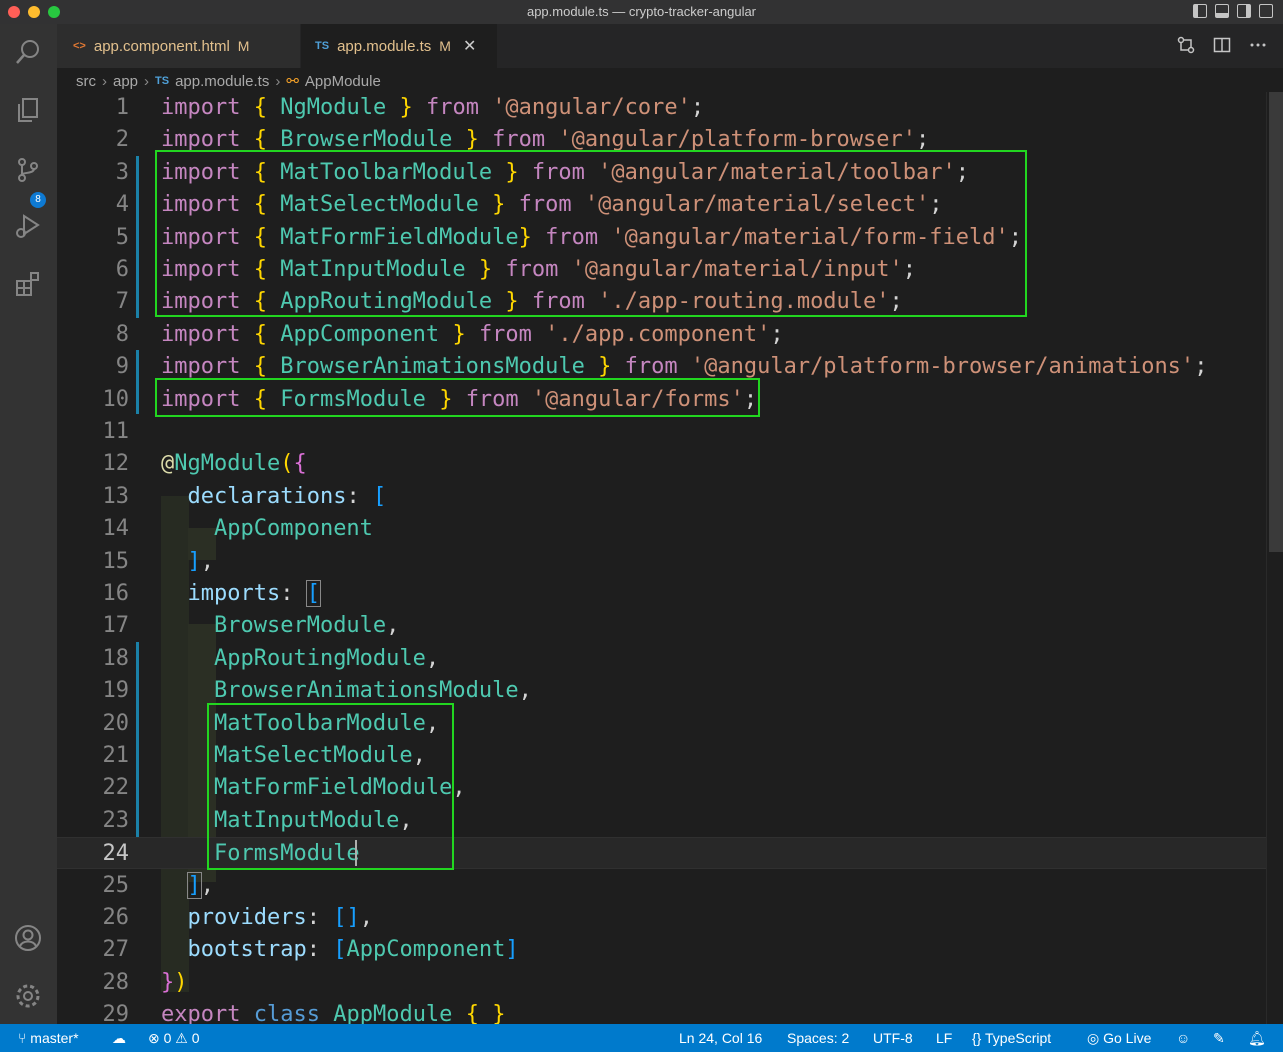  I want to click on code-line: 11, so click(116, 431).